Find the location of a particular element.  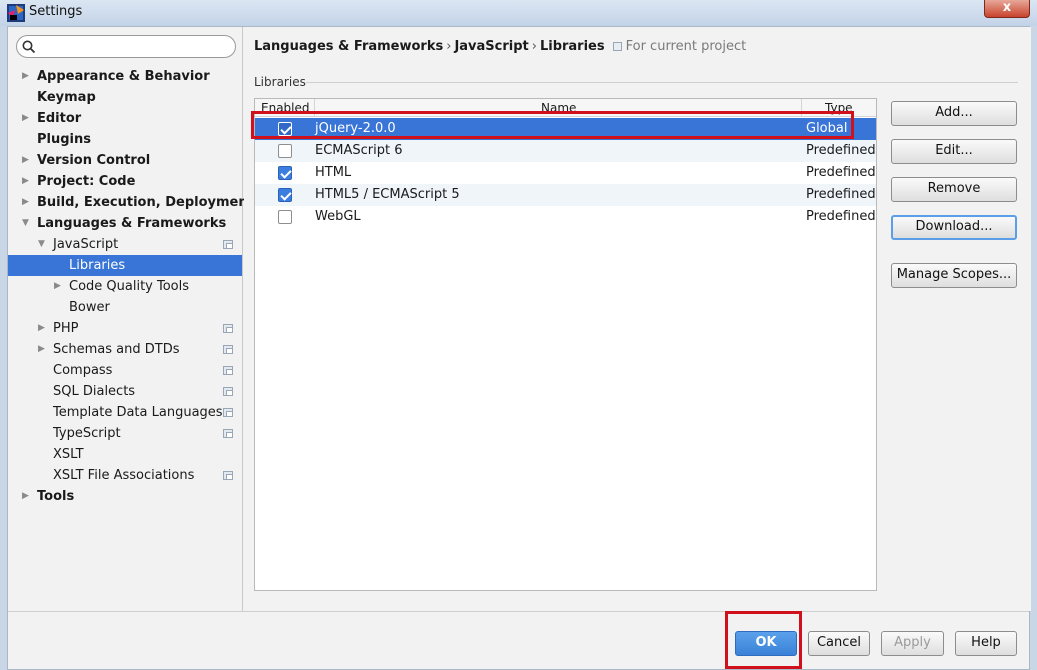

table-row: HTML Predefined is located at coordinates (565, 173).